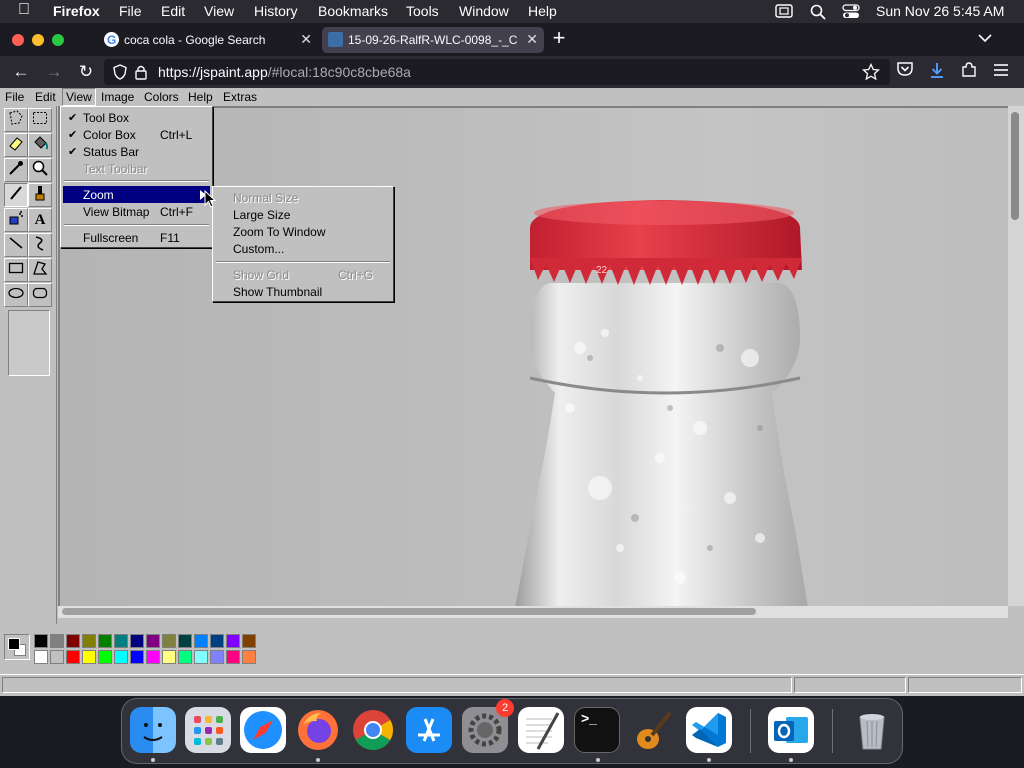 This screenshot has height=768, width=1024. I want to click on outlook-icon, so click(791, 730).